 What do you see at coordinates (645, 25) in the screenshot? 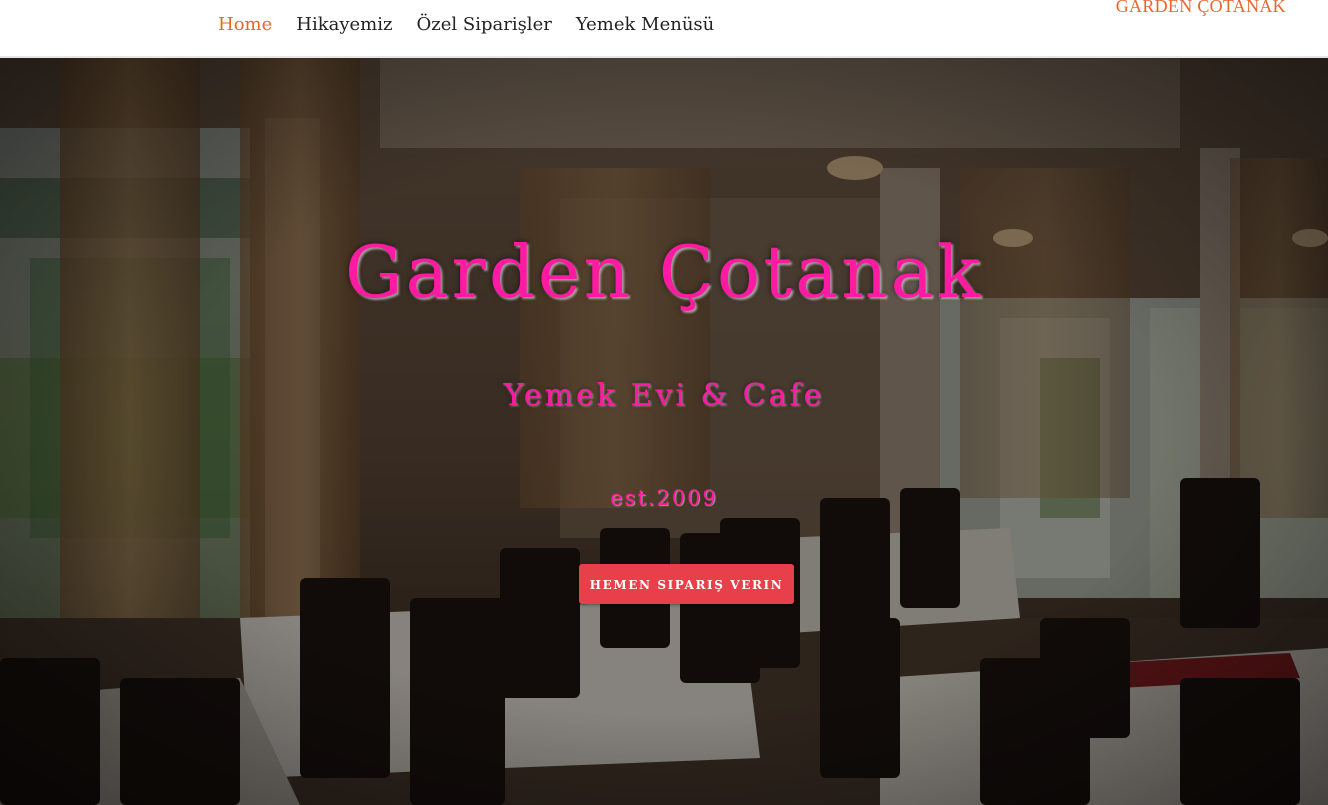
I see `nav-link-yemek-menusu: Yemek Menüsü` at bounding box center [645, 25].